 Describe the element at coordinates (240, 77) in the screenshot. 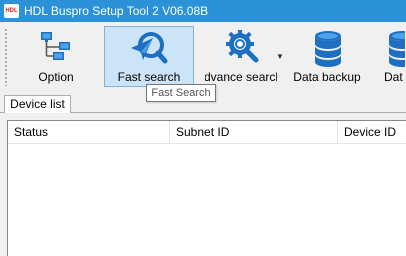

I see `advance-search-label: Advance search` at that location.